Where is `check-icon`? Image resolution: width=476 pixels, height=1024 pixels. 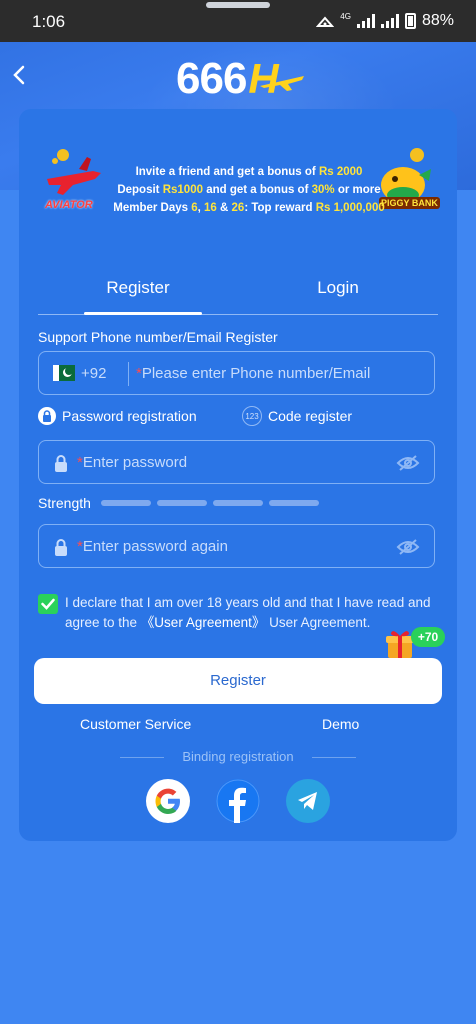
check-icon is located at coordinates (48, 604).